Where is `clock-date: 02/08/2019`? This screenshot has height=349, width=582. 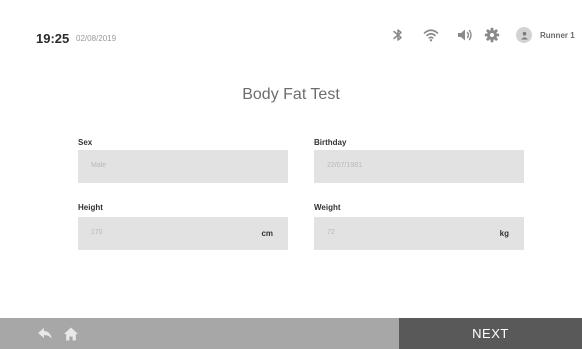 clock-date: 02/08/2019 is located at coordinates (96, 38).